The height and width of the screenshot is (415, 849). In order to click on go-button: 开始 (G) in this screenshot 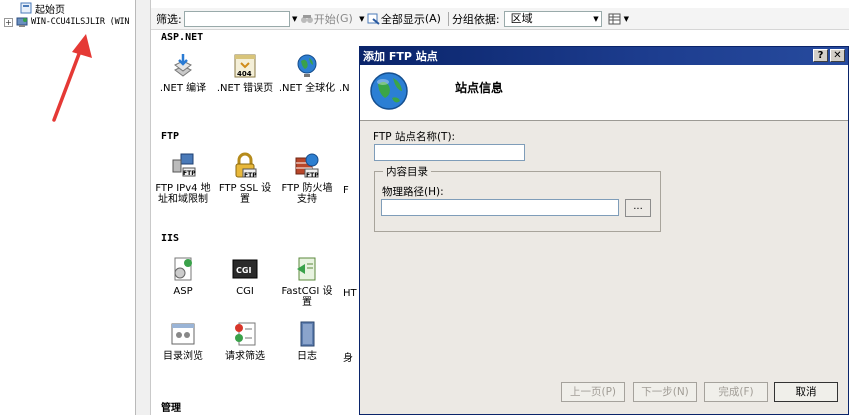, I will do `click(326, 19)`.